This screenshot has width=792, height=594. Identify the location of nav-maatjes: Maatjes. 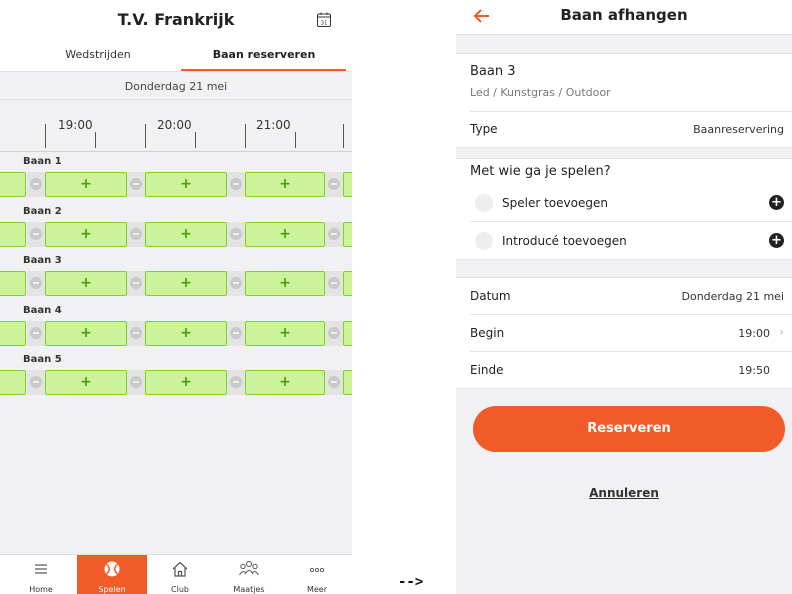
(249, 574).